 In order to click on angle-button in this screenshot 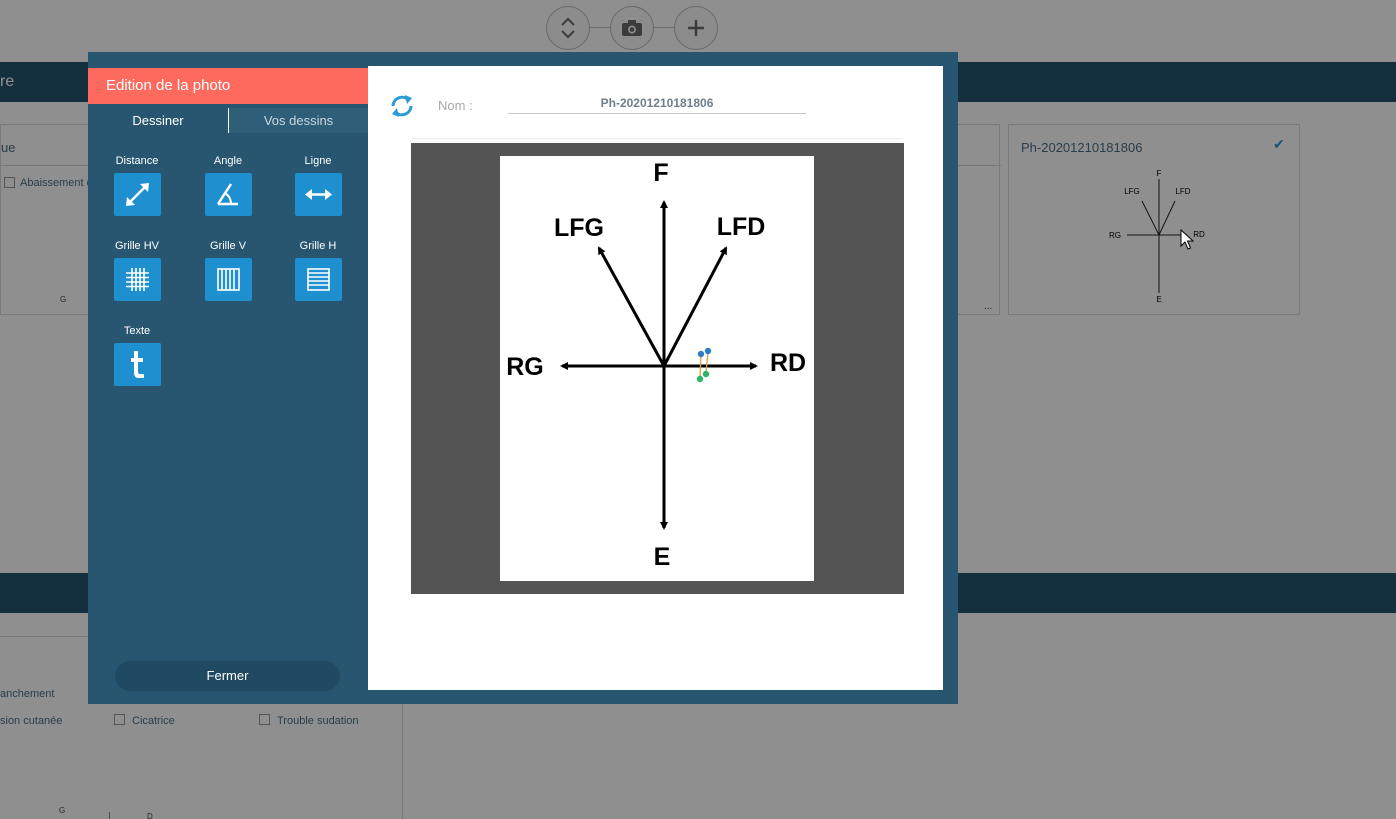, I will do `click(228, 194)`.